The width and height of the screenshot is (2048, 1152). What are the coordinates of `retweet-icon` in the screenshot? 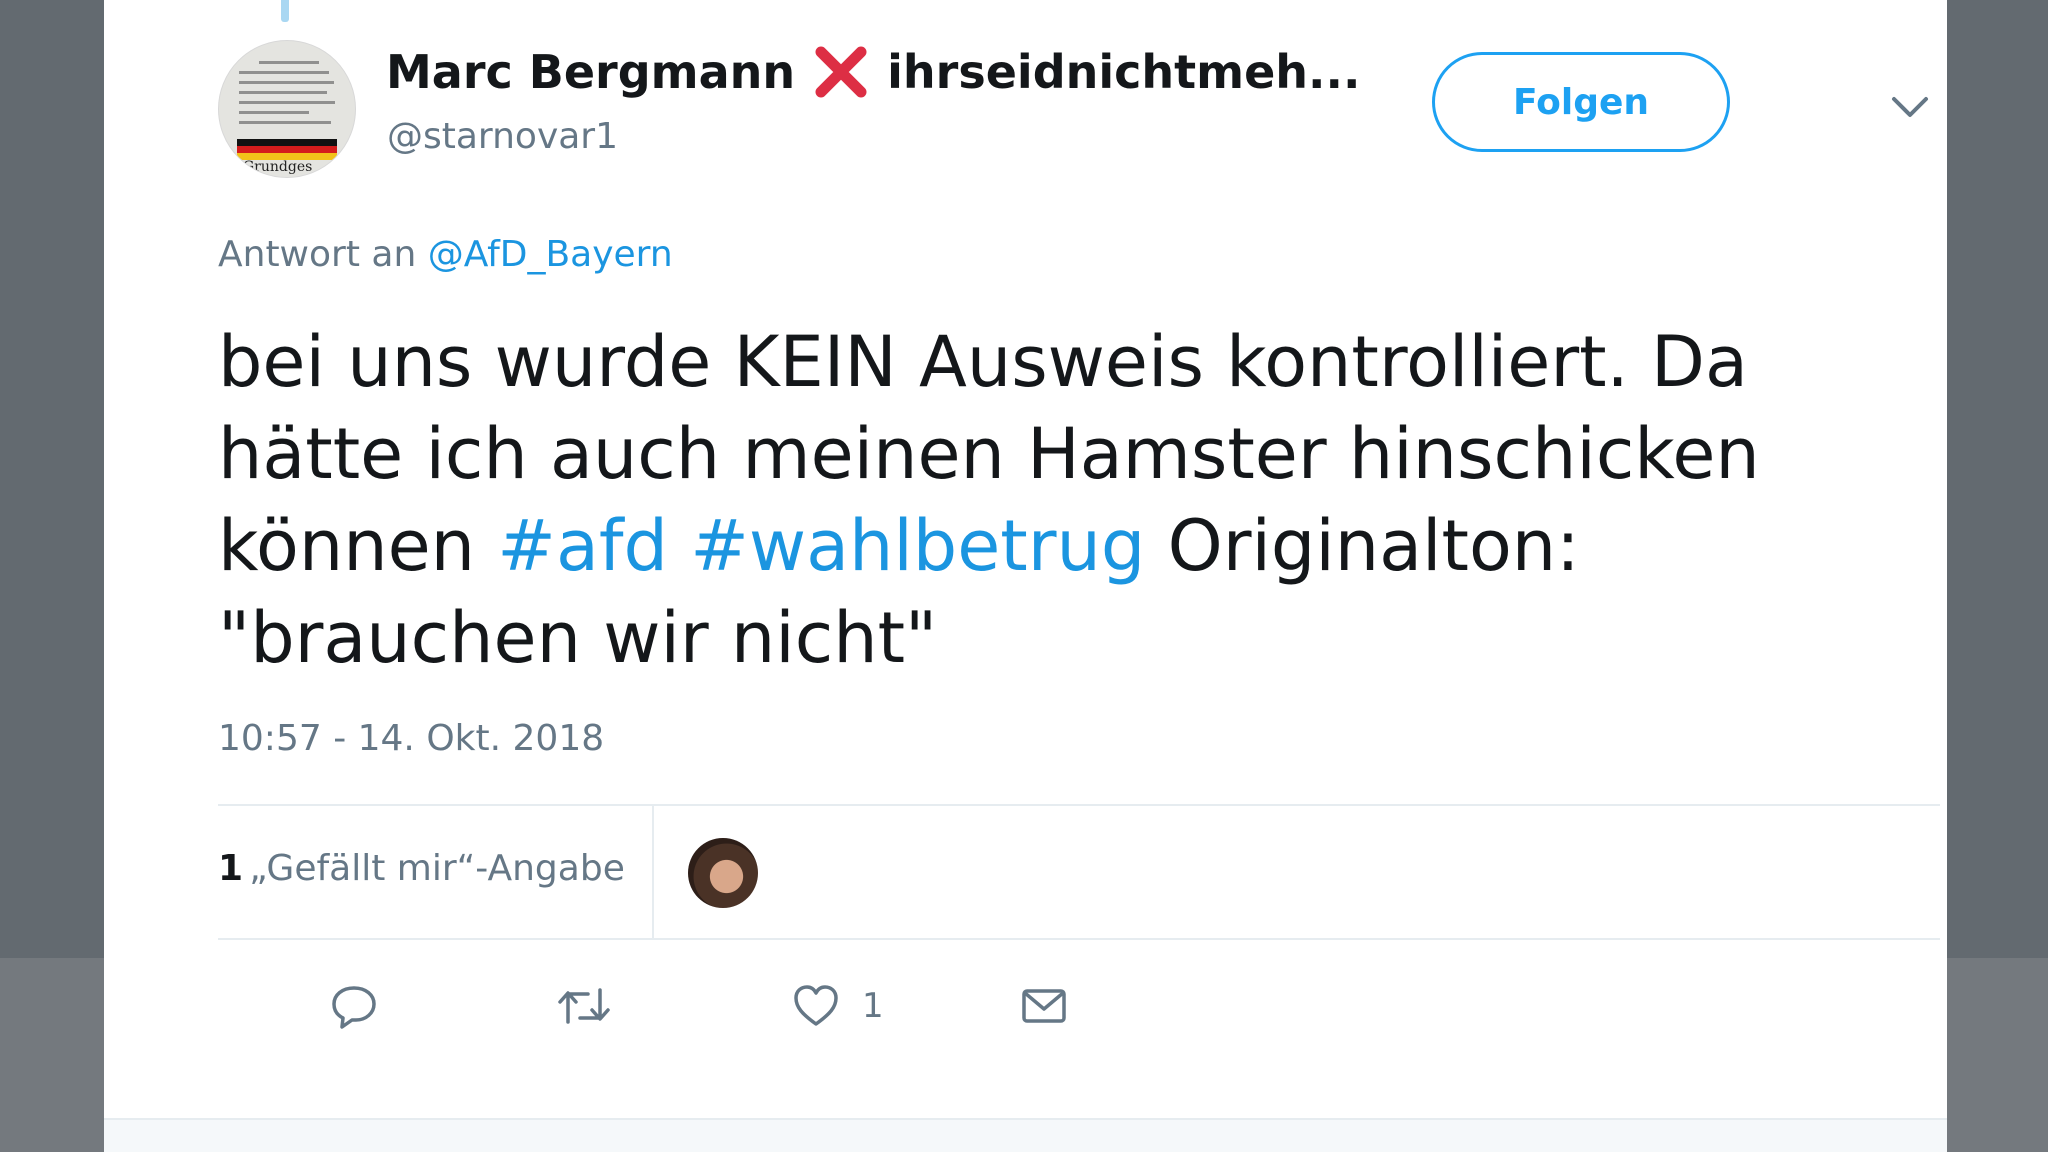 It's located at (584, 1006).